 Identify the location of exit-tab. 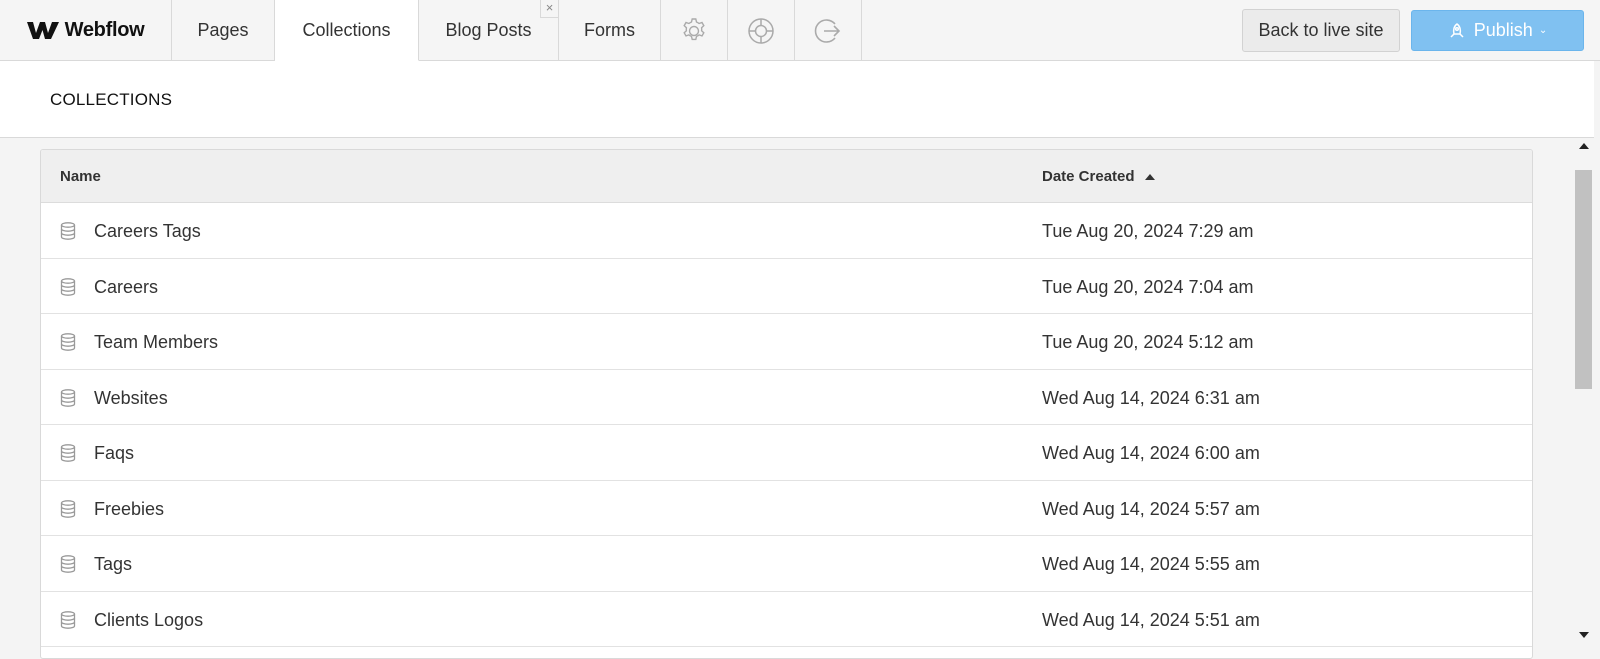
(828, 30).